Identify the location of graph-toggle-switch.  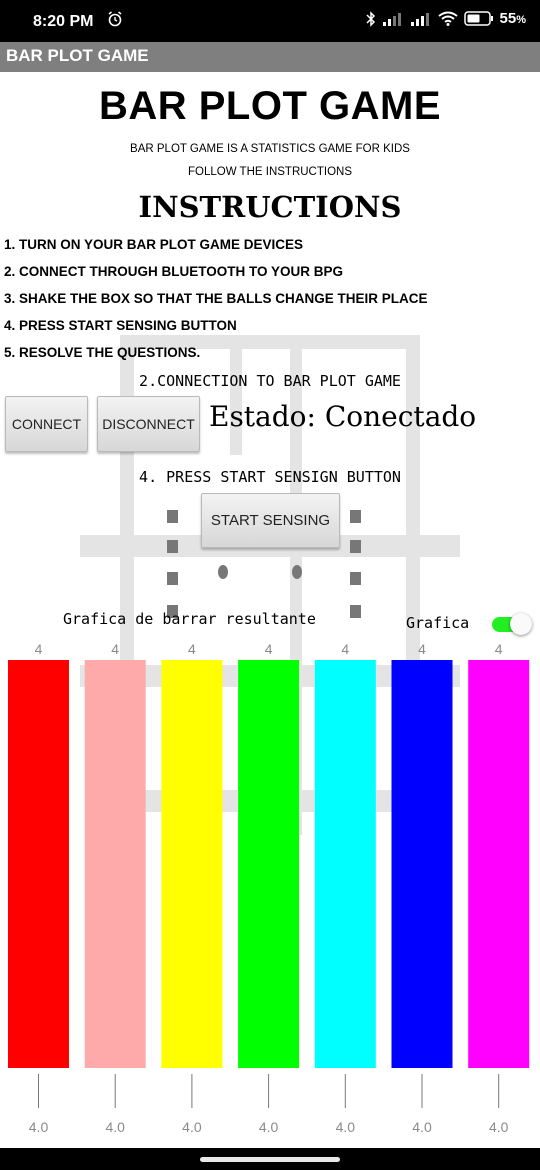
(513, 624).